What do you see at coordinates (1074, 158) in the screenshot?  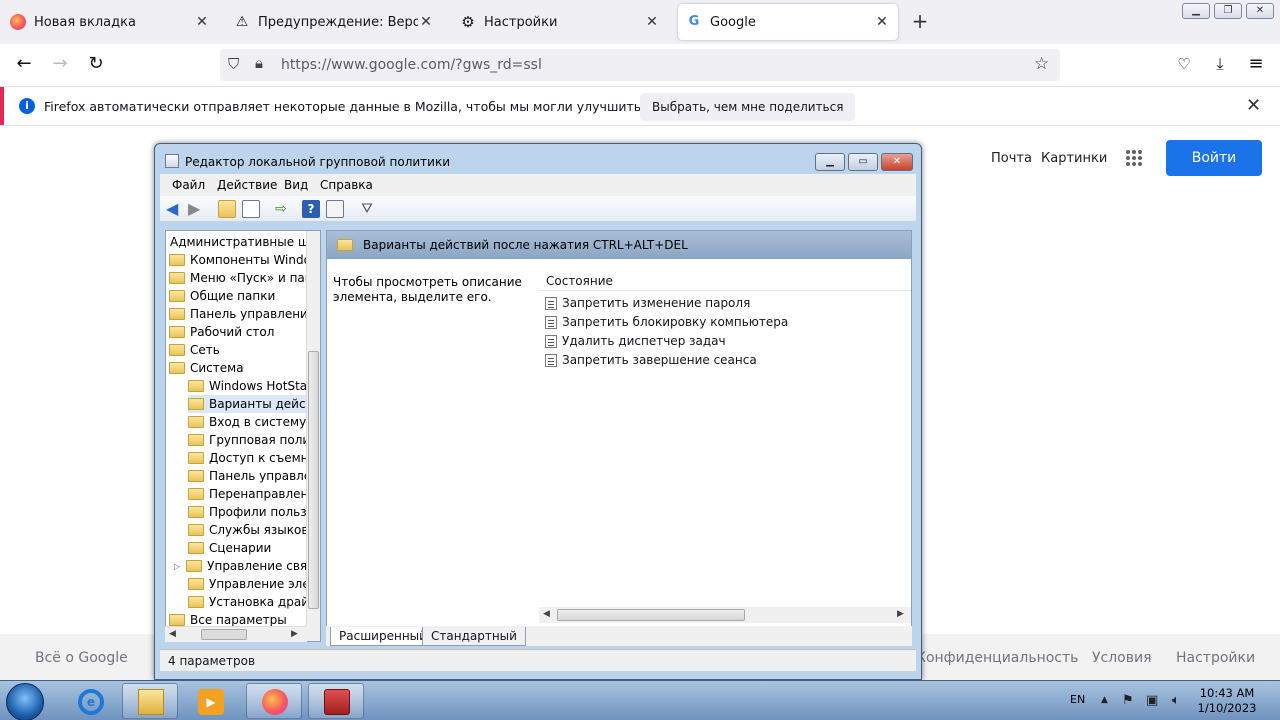 I see `images-link: Картинки` at bounding box center [1074, 158].